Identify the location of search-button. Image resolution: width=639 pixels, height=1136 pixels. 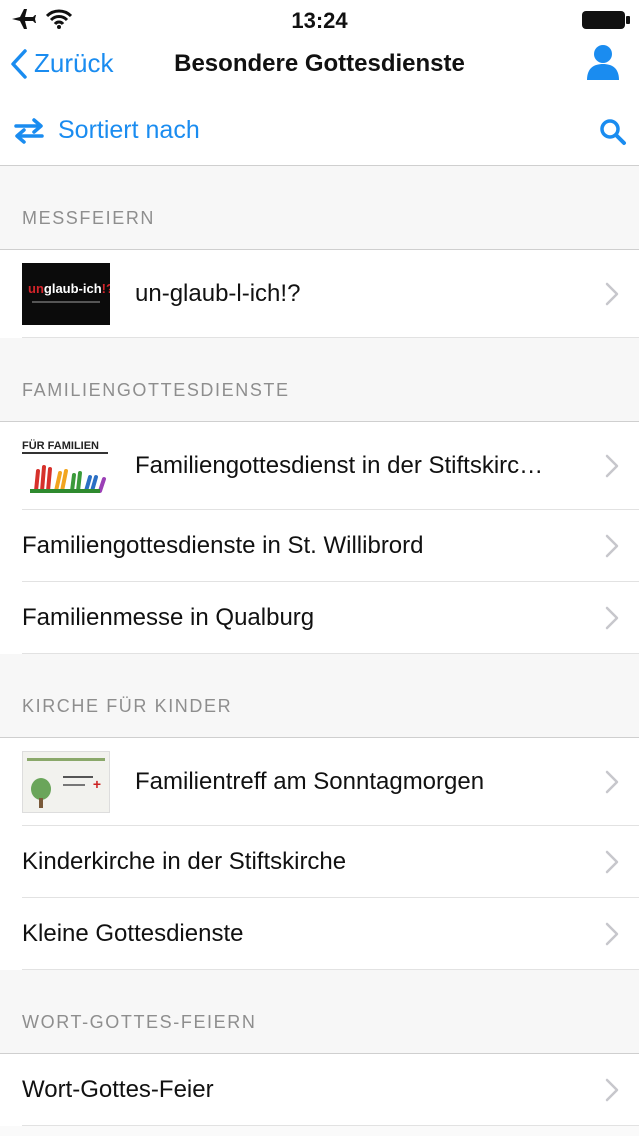
(613, 134).